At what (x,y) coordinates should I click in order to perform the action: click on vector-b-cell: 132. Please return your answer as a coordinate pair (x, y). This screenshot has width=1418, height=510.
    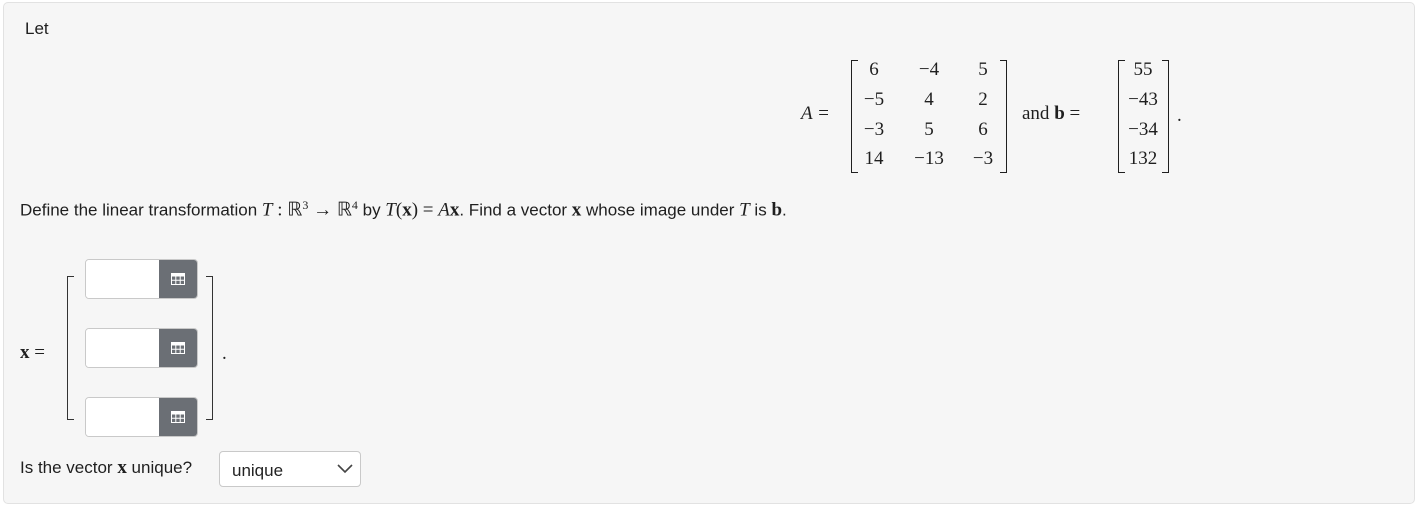
    Looking at the image, I should click on (1143, 158).